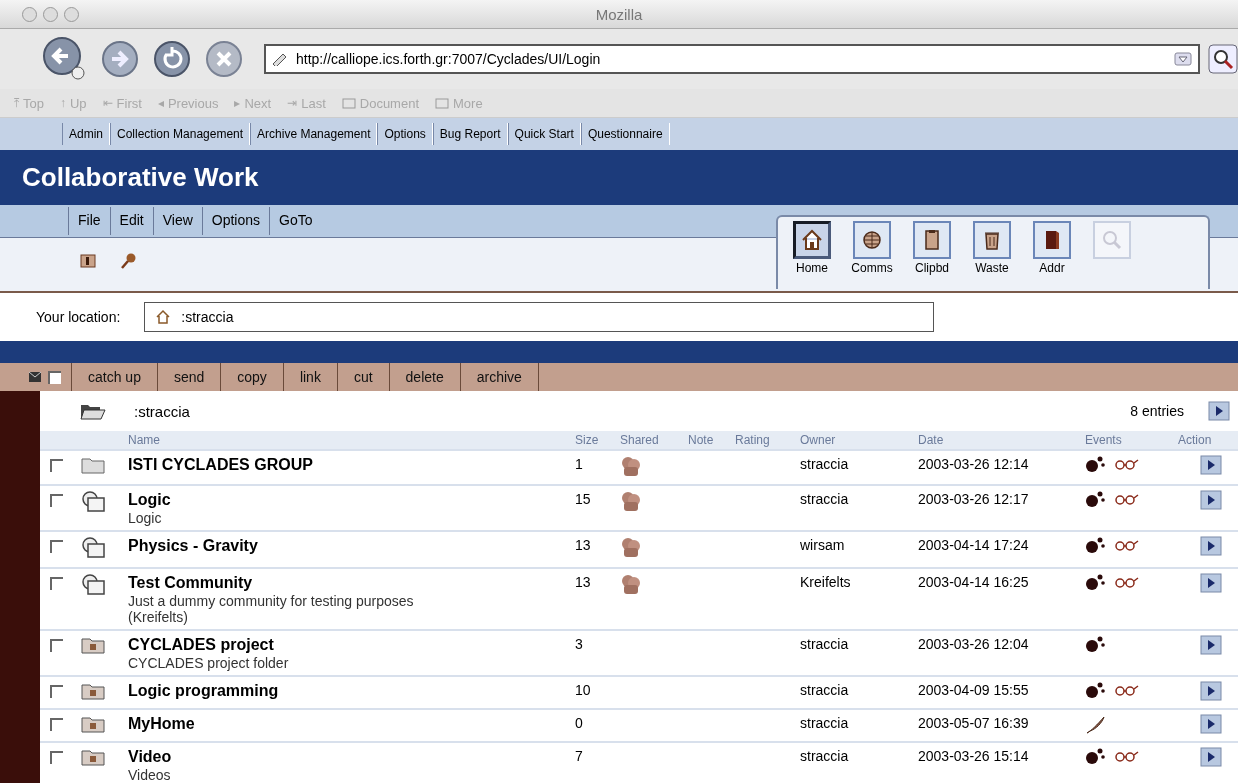  I want to click on column-header: Owner, so click(859, 440).